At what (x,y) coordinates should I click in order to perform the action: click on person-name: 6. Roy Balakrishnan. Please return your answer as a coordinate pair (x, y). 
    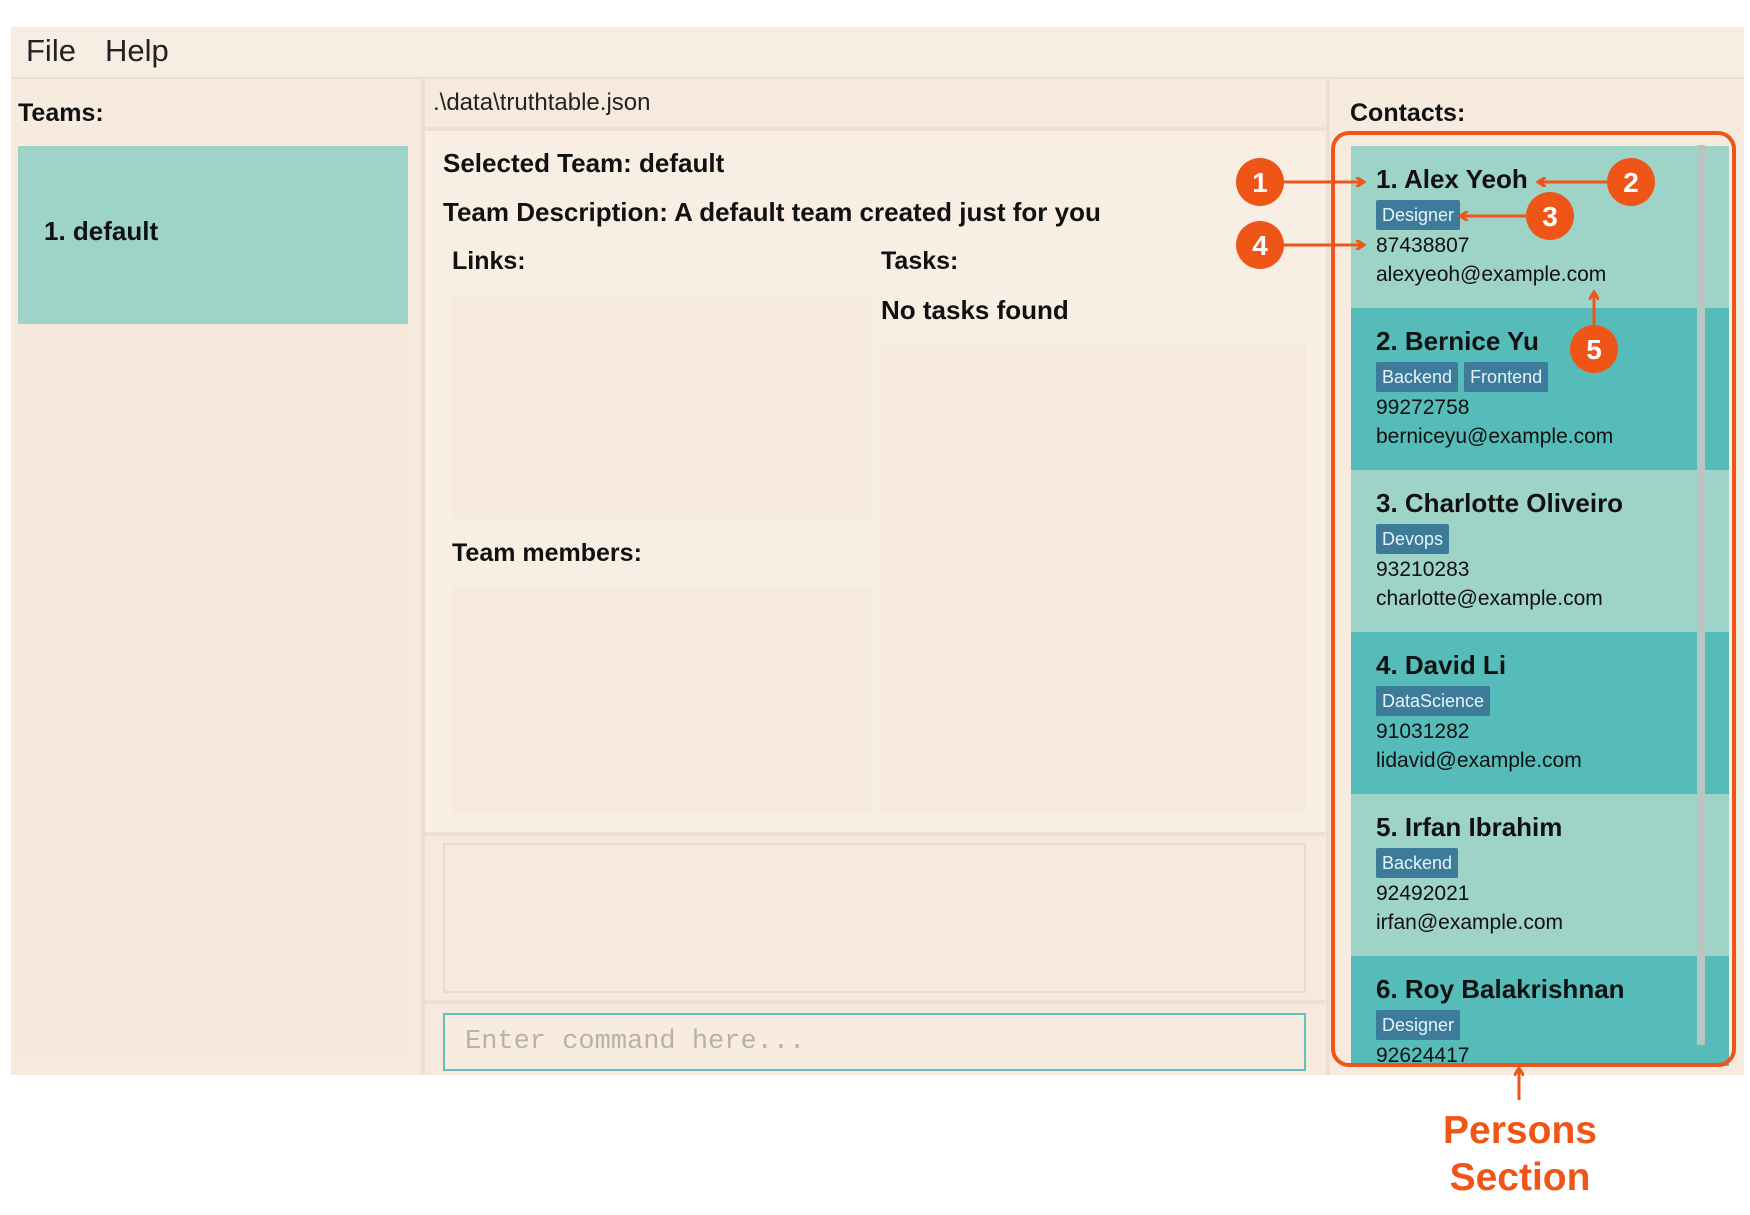
    Looking at the image, I should click on (1500, 989).